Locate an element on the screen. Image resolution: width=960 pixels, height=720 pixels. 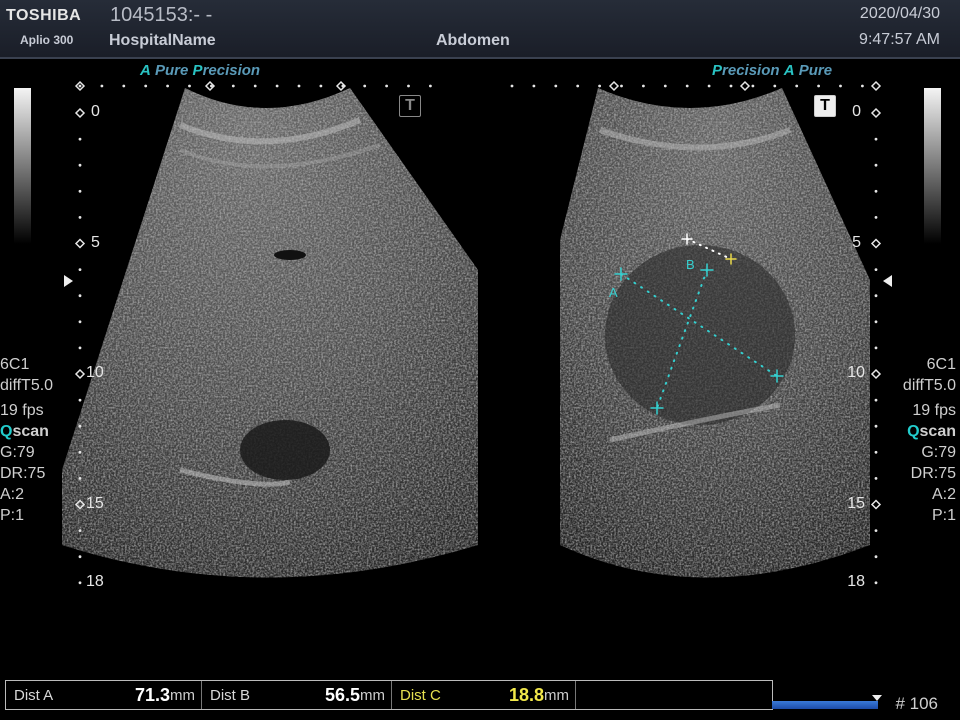
cine-cursor-icon is located at coordinates (877, 698).